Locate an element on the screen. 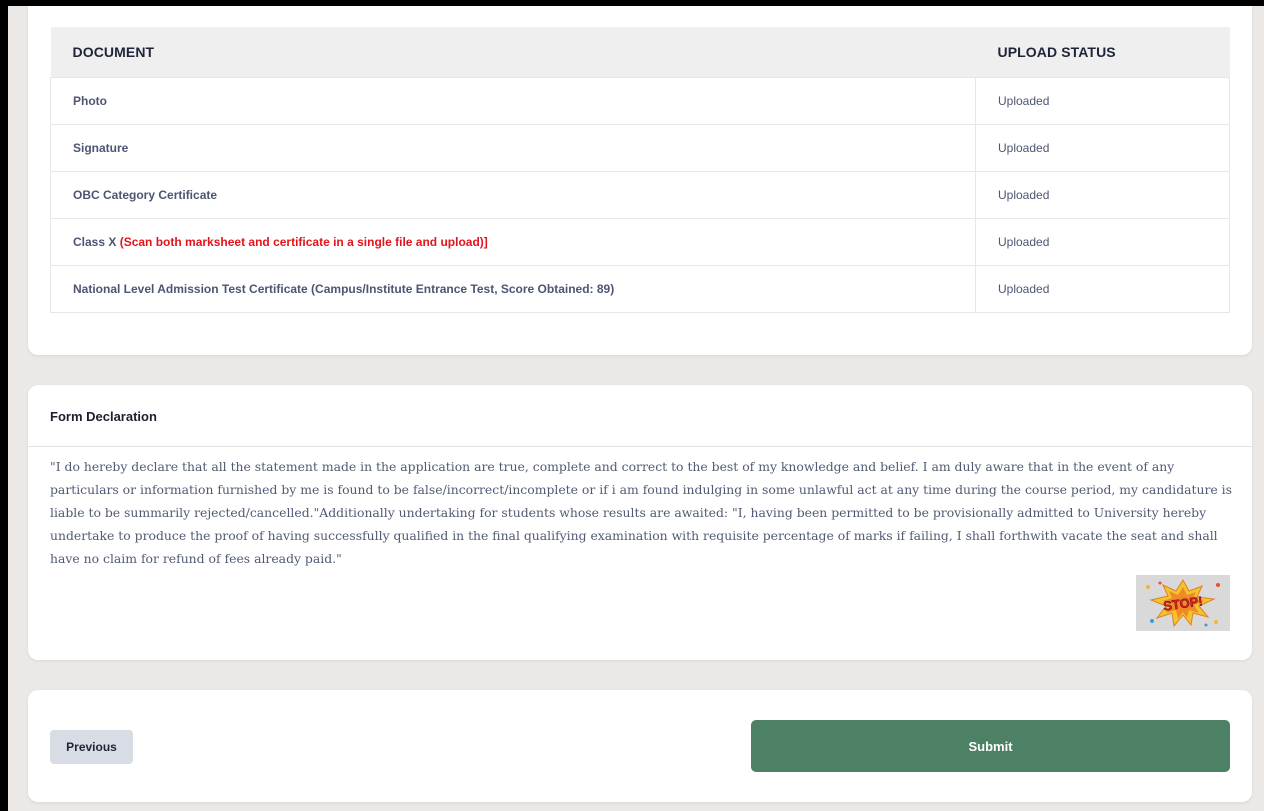 The width and height of the screenshot is (1264, 811). table-row: Signature Uploaded is located at coordinates (640, 148).